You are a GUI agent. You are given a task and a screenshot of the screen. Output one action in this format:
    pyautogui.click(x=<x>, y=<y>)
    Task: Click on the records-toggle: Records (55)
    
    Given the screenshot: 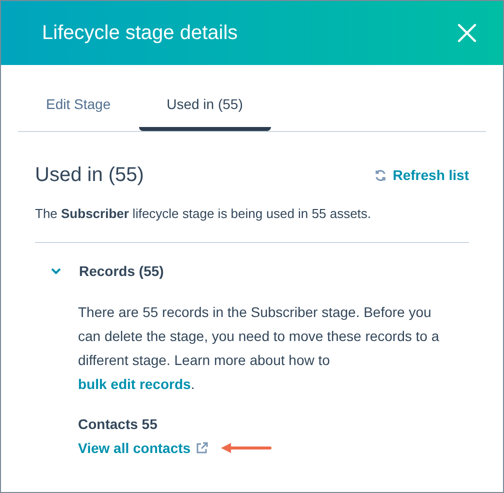 What is the action you would take?
    pyautogui.click(x=107, y=271)
    